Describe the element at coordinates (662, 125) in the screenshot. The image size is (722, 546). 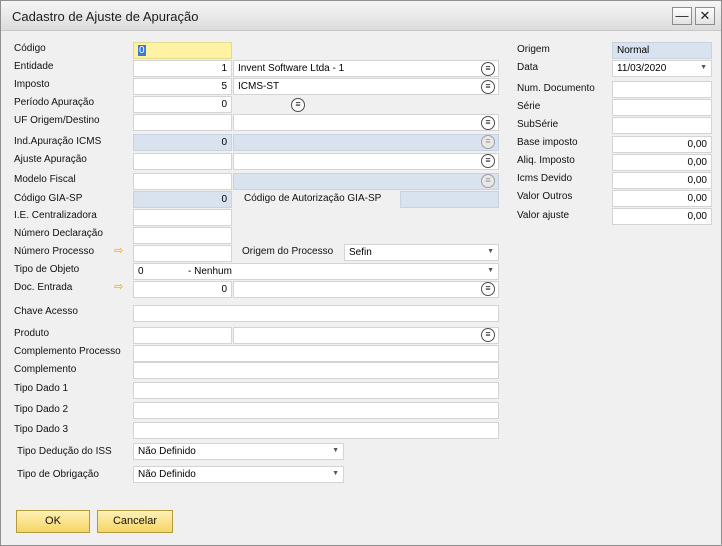
I see `subserie-field` at that location.